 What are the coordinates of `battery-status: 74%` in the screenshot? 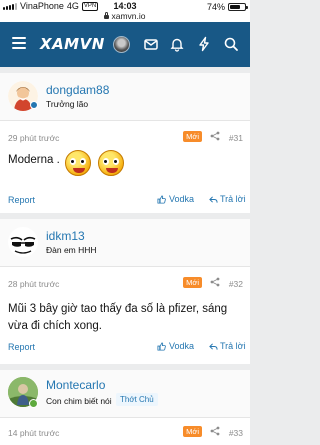 It's located at (227, 7).